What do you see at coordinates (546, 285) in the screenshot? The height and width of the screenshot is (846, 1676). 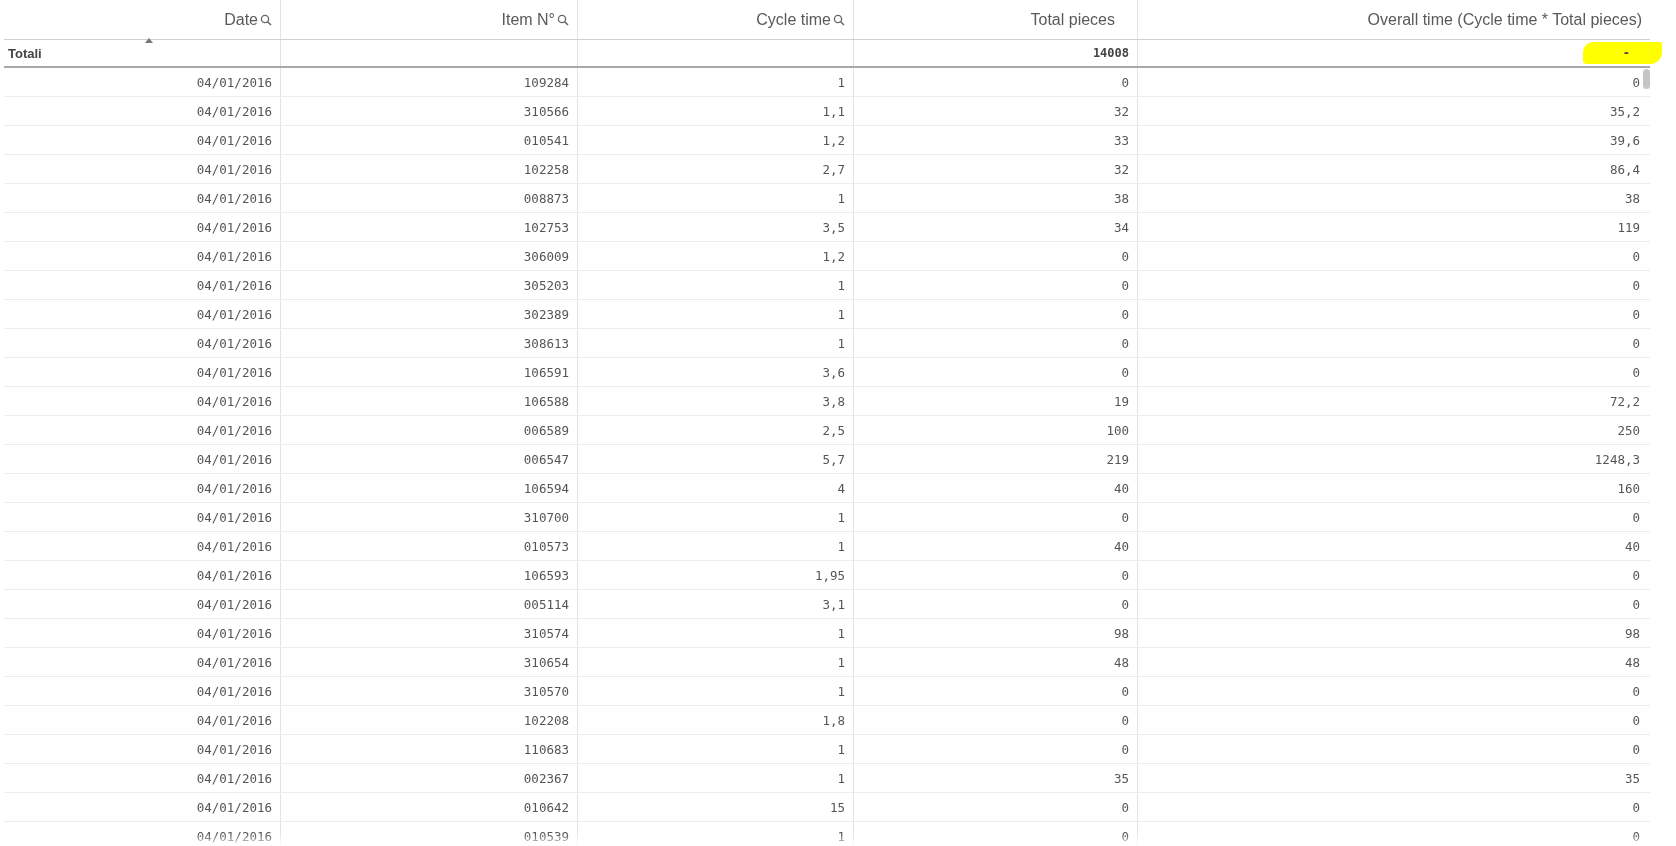 I see `table-cell: 305203` at bounding box center [546, 285].